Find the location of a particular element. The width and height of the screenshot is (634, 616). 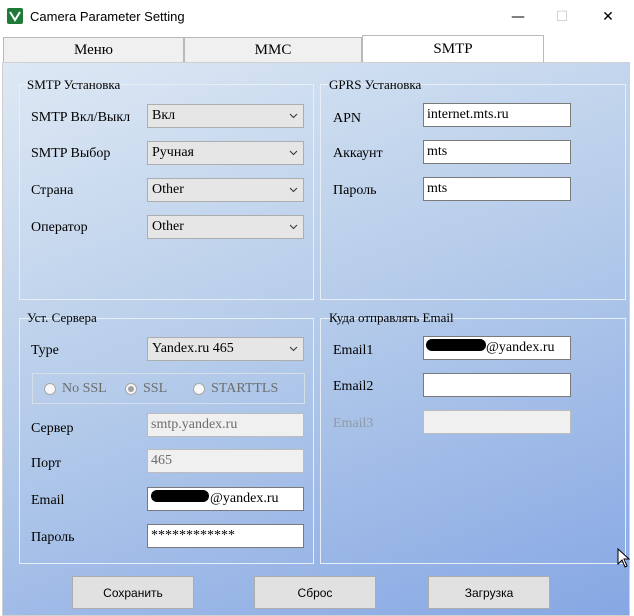

port-input: 465 is located at coordinates (225, 461).